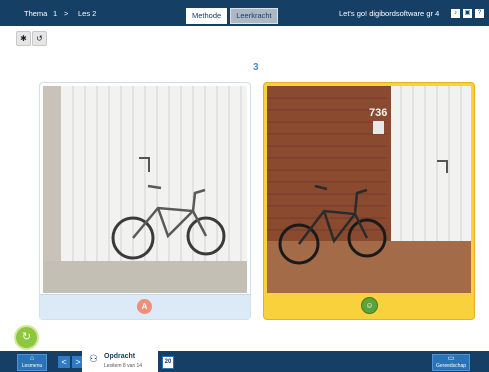 This screenshot has height=372, width=489. I want to click on mode-tabs: Methode Leerkracht, so click(232, 16).